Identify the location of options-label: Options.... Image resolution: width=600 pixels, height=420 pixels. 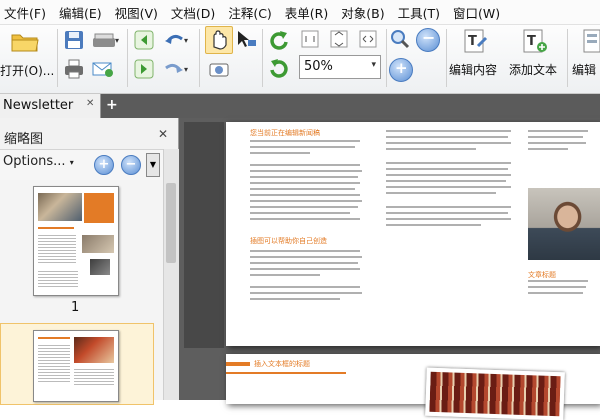
(34, 161).